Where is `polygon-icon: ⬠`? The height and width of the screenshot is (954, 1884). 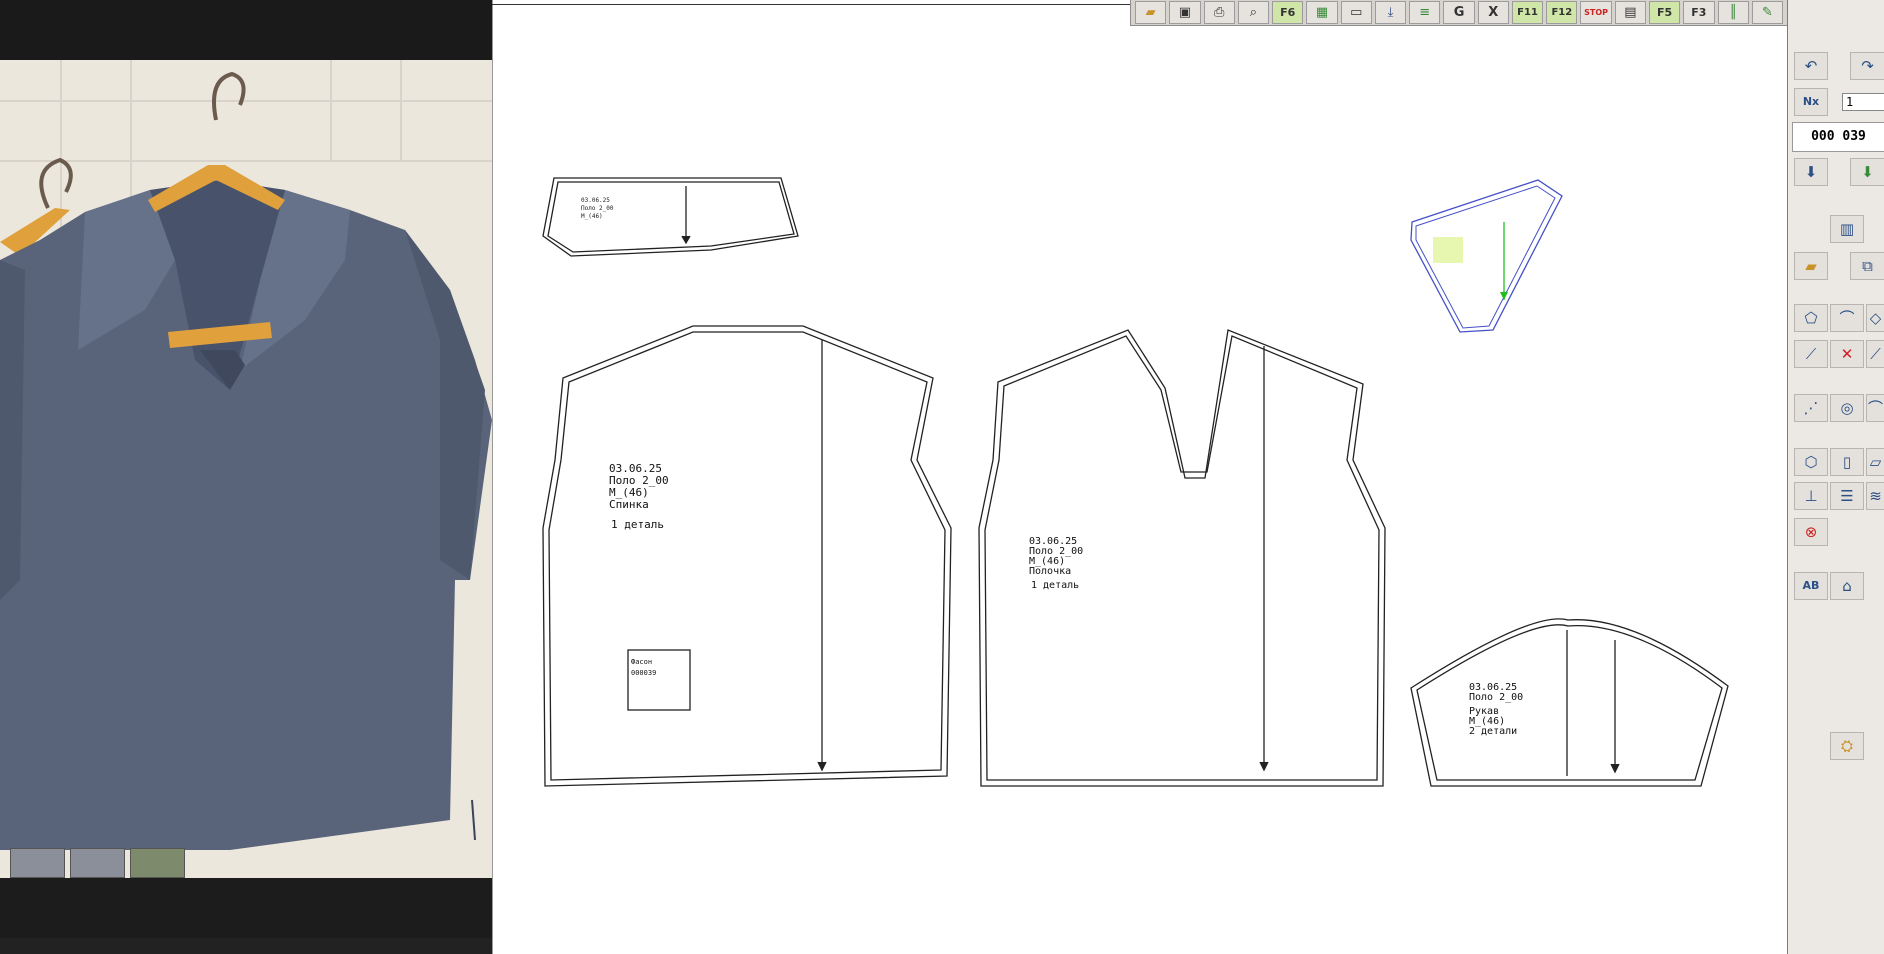 polygon-icon: ⬠ is located at coordinates (1811, 318).